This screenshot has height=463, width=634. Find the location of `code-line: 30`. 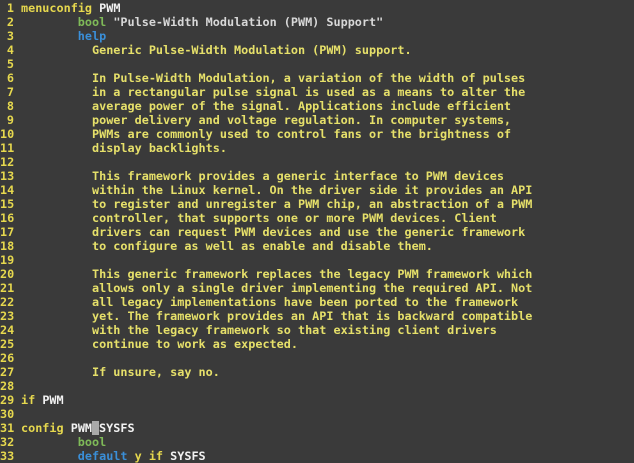

code-line: 30 is located at coordinates (317, 414).